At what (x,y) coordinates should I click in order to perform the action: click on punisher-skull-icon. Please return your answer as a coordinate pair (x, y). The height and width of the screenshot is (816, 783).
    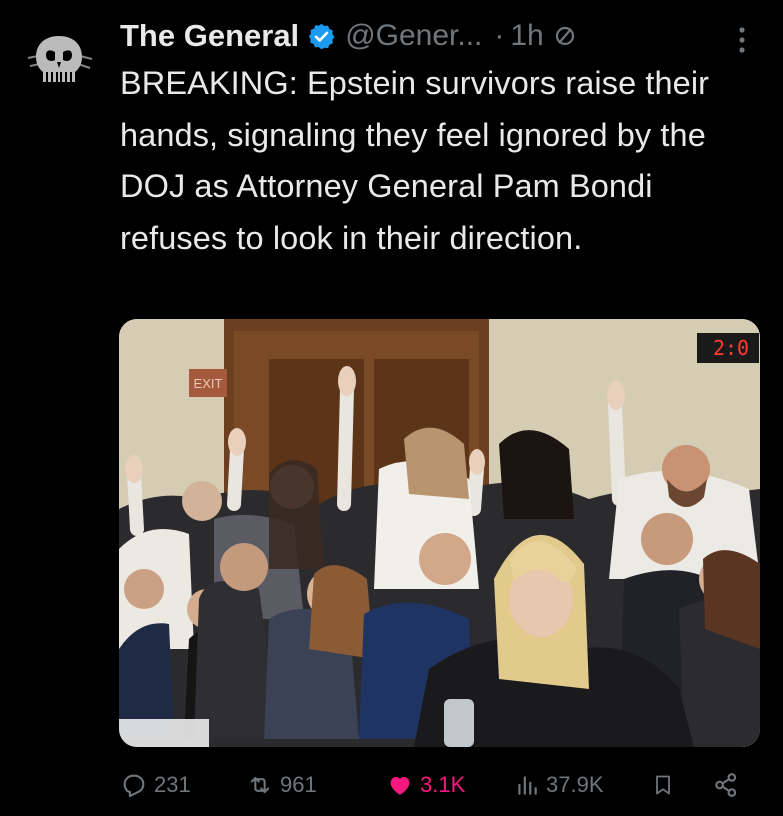
    Looking at the image, I should click on (59, 61).